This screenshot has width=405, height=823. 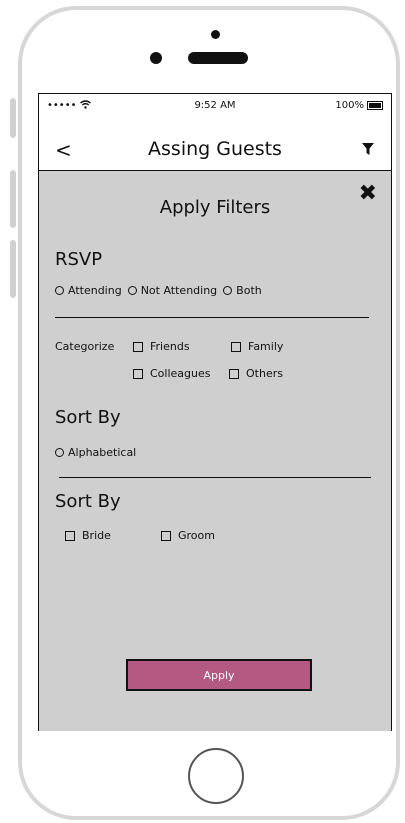 I want to click on apply-button: Apply, so click(x=219, y=675).